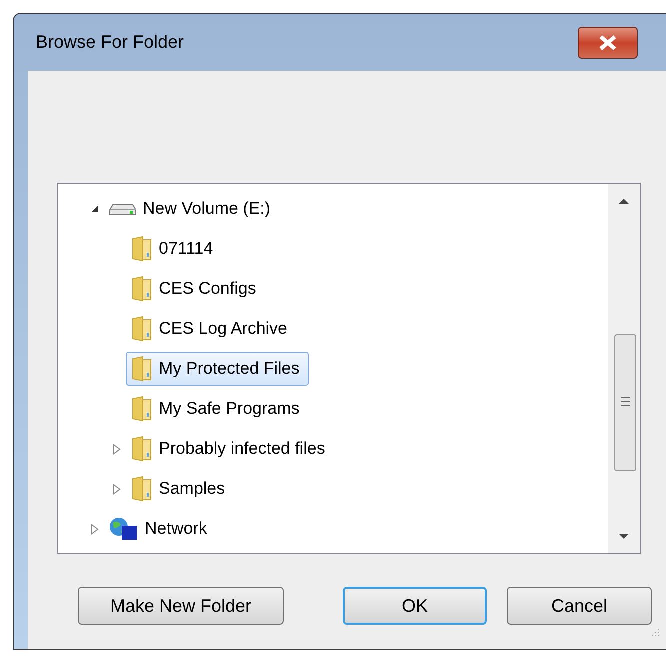 Image resolution: width=666 pixels, height=657 pixels. I want to click on tree-item: CES Log Archive, so click(211, 329).